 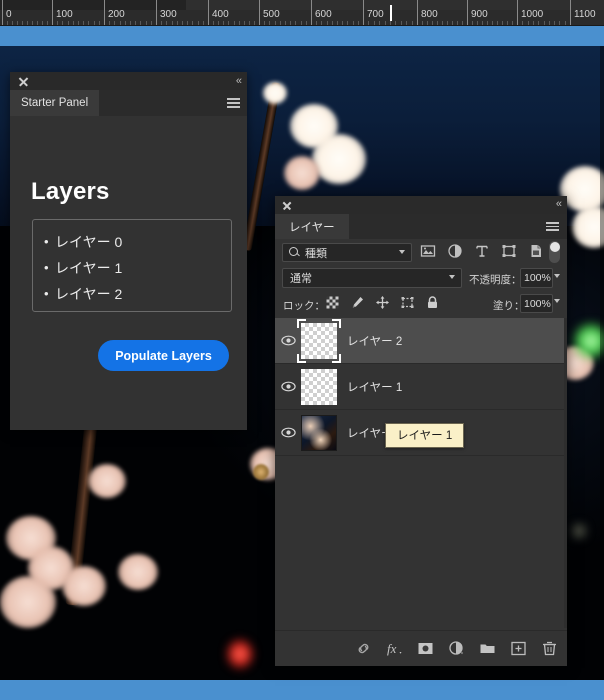 What do you see at coordinates (407, 302) in the screenshot?
I see `lock-artboard-nesting-icon` at bounding box center [407, 302].